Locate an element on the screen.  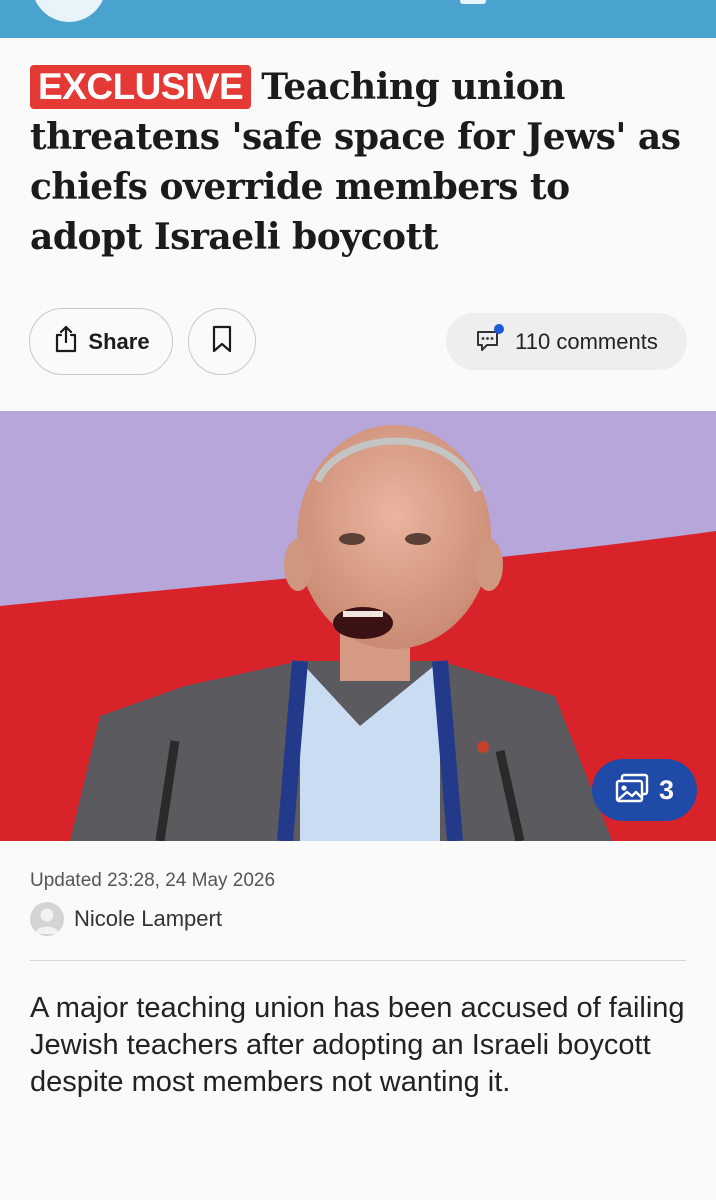
user-avatar-icon is located at coordinates (47, 919).